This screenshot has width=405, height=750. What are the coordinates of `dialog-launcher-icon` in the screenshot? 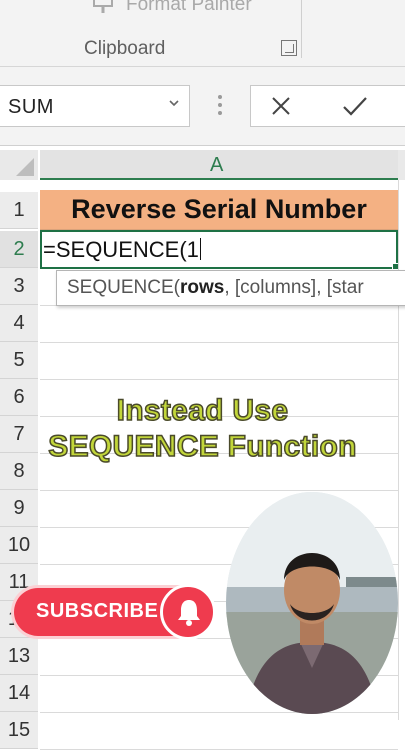 It's located at (289, 48).